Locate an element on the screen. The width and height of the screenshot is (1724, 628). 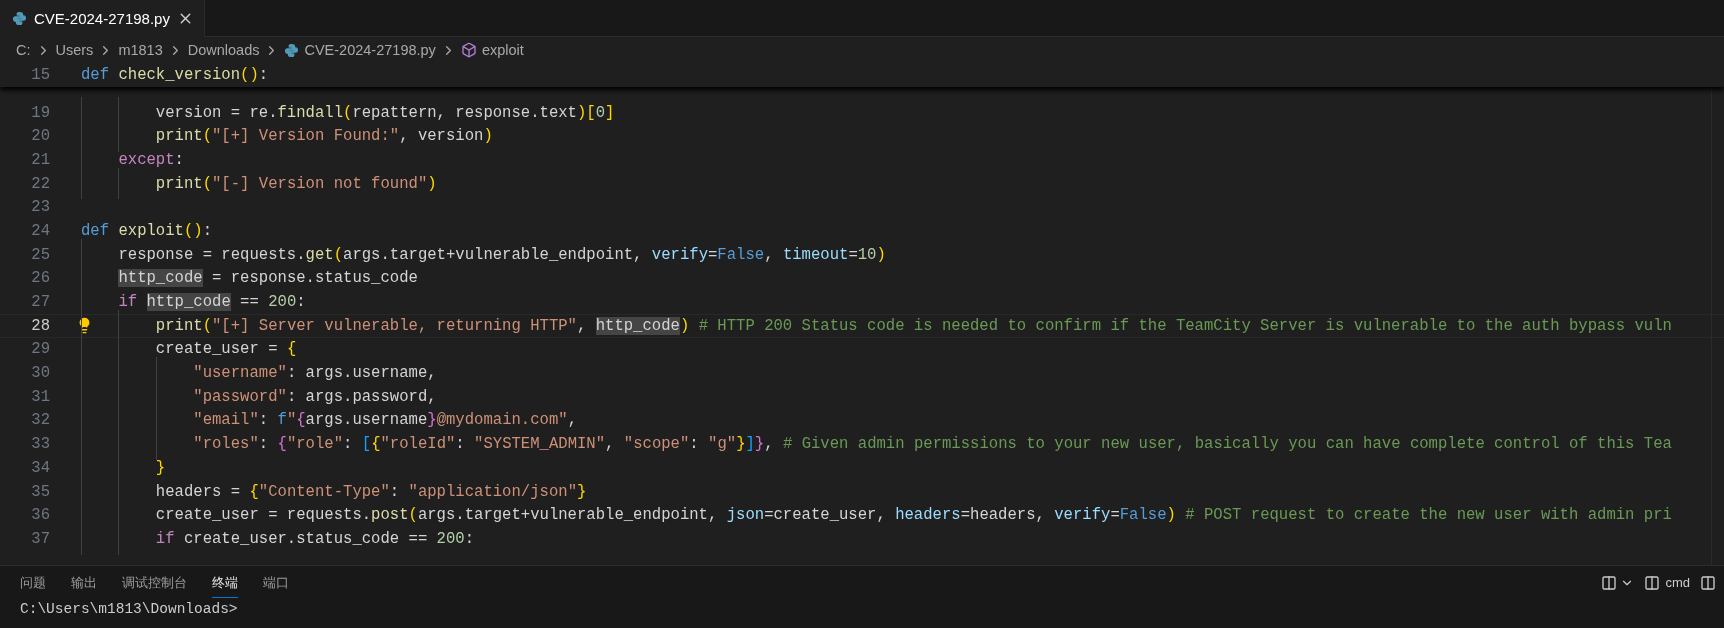
tab-title: CVE-2024-27198.py is located at coordinates (102, 18).